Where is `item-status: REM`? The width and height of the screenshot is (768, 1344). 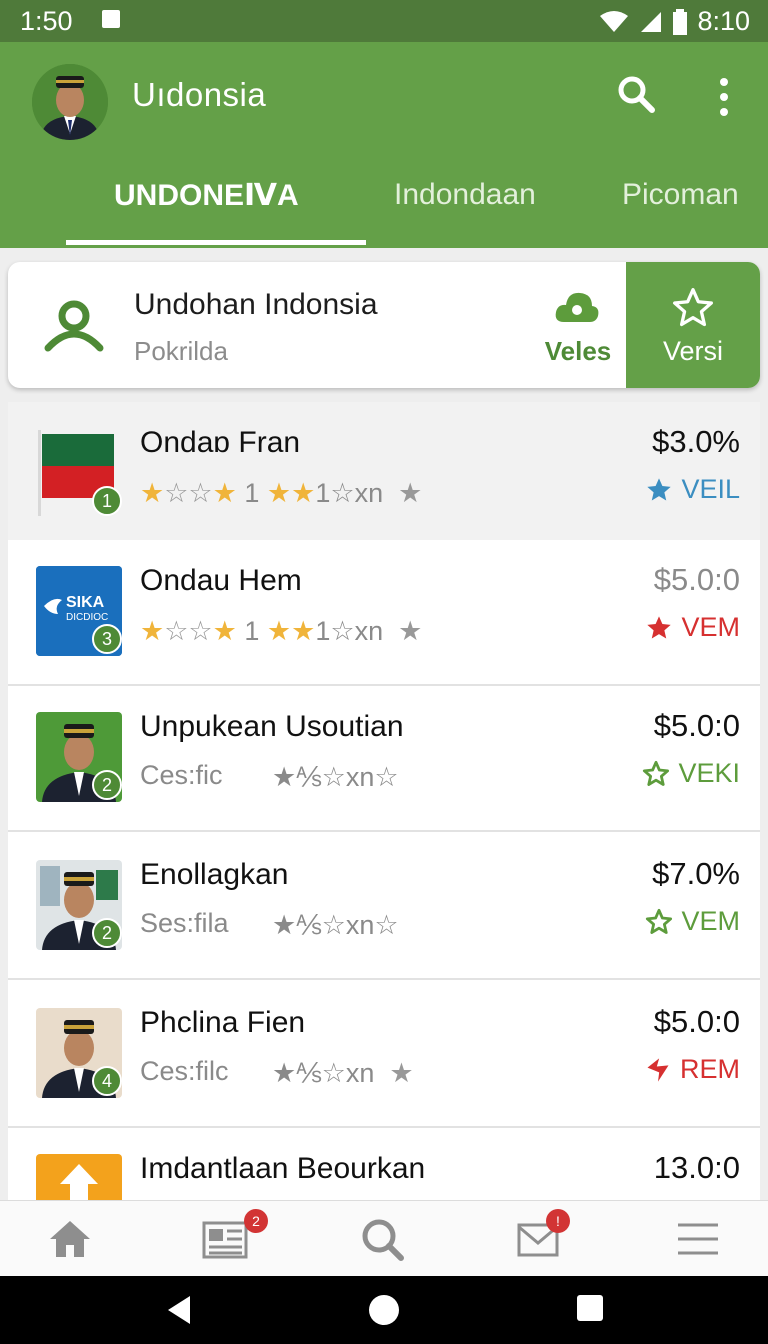
item-status: REM is located at coordinates (692, 1069).